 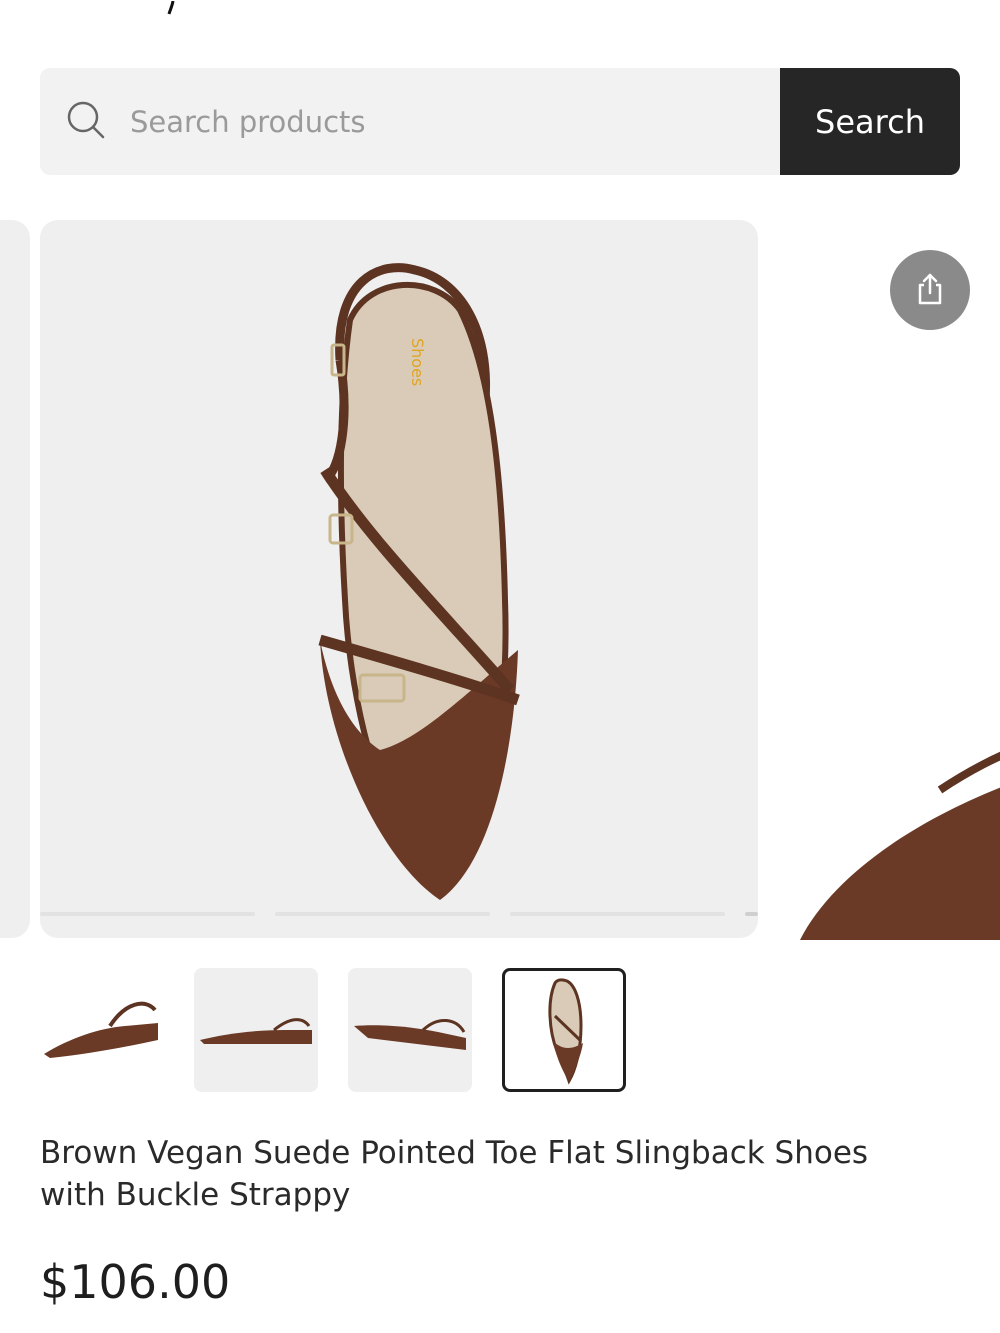 I want to click on search-input, so click(x=410, y=121).